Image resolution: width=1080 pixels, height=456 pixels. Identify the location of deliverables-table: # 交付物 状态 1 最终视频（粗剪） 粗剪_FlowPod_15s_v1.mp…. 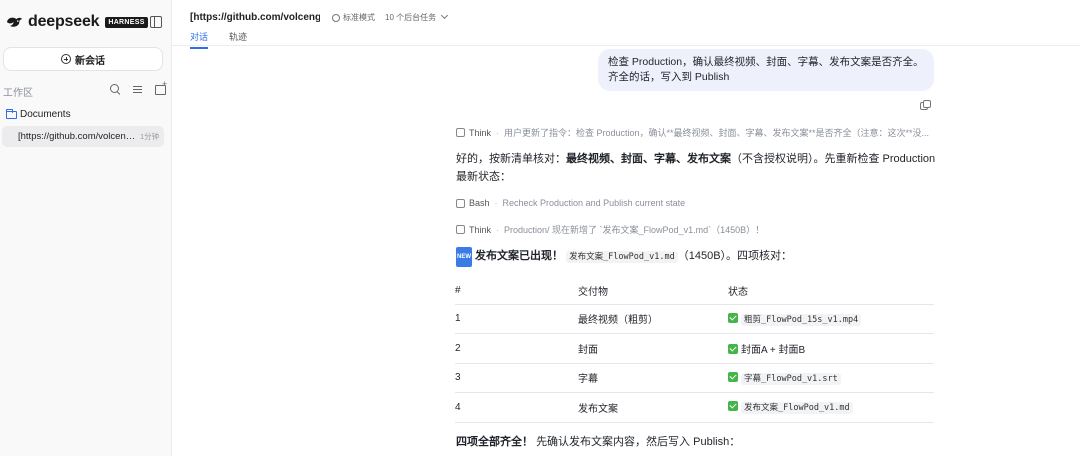
(694, 350).